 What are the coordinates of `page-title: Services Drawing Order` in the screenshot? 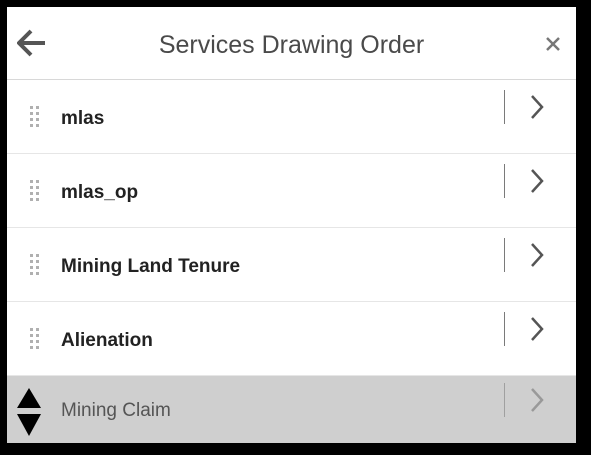 It's located at (291, 45).